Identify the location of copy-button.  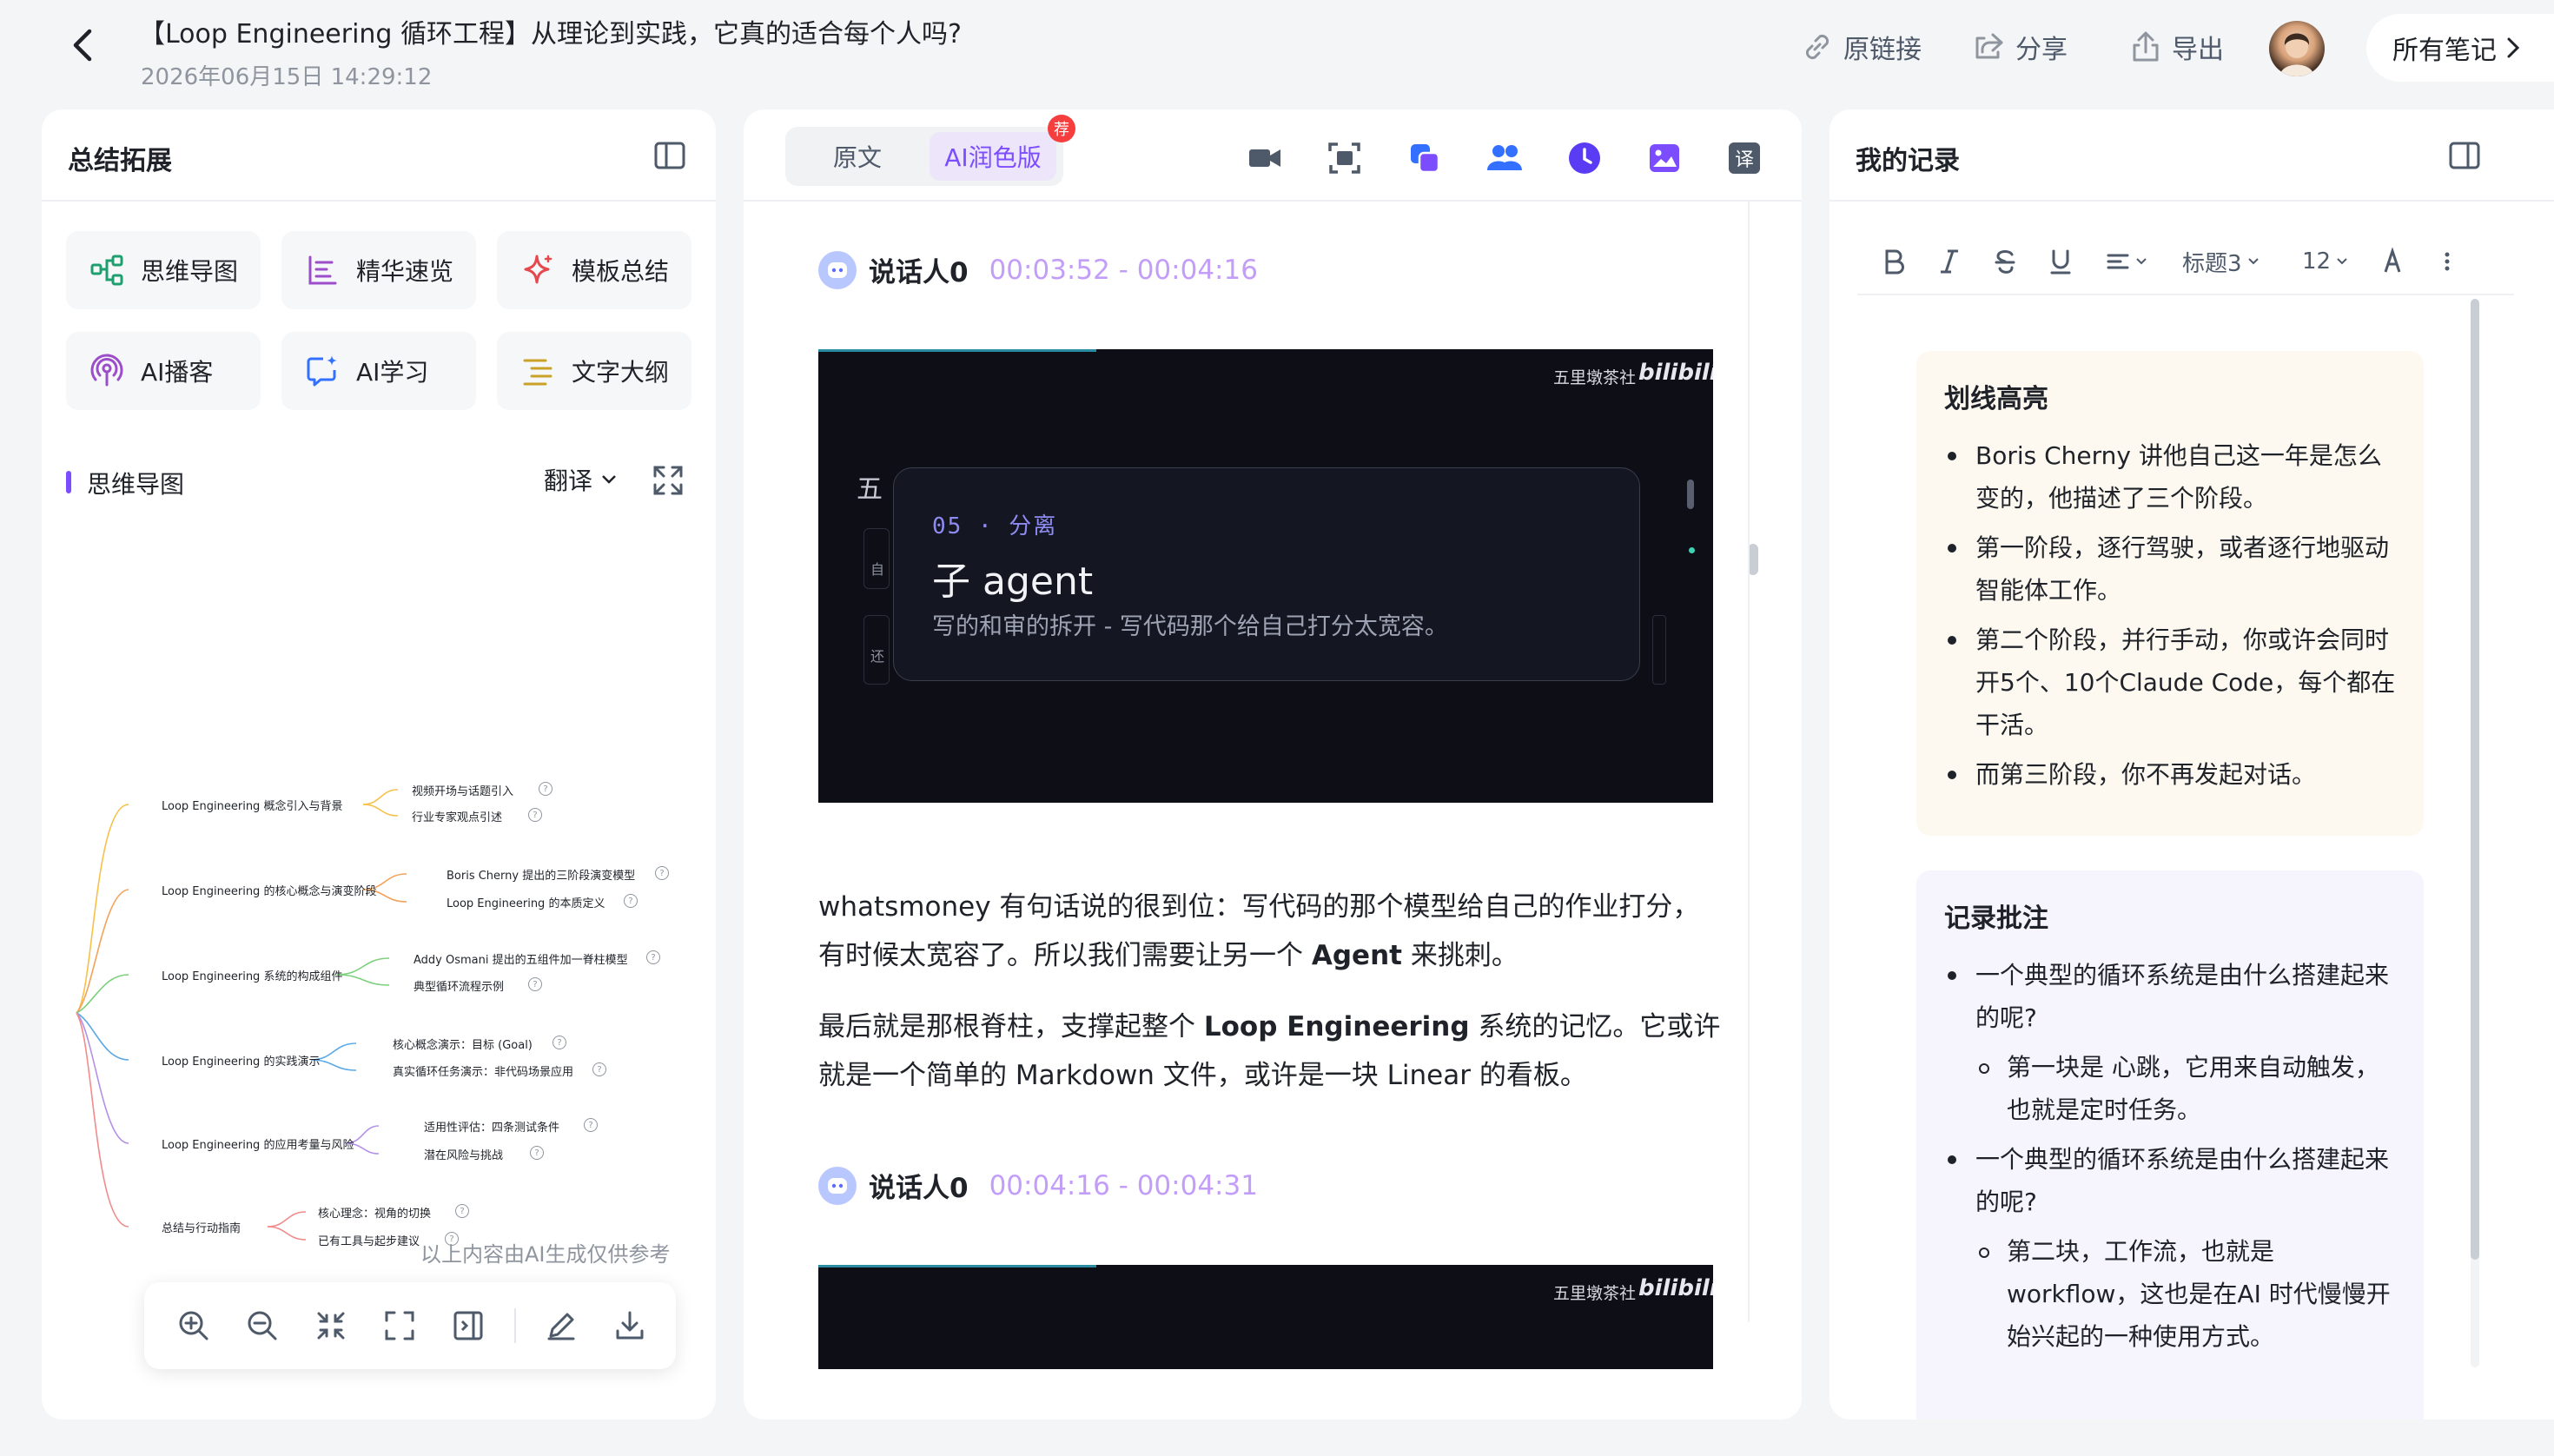
(1425, 158).